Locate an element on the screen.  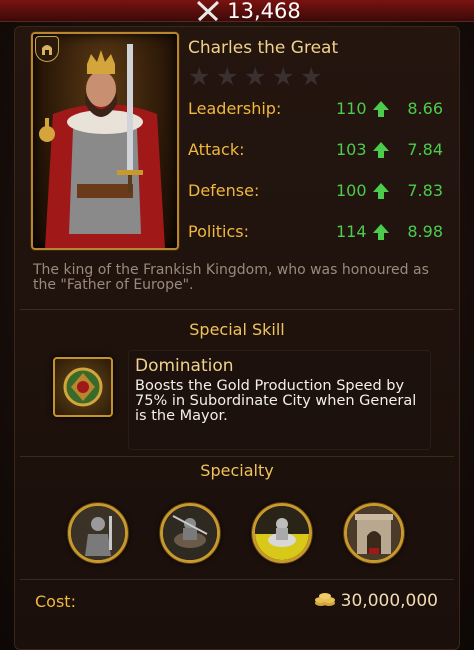
helmet-icon is located at coordinates (47, 49).